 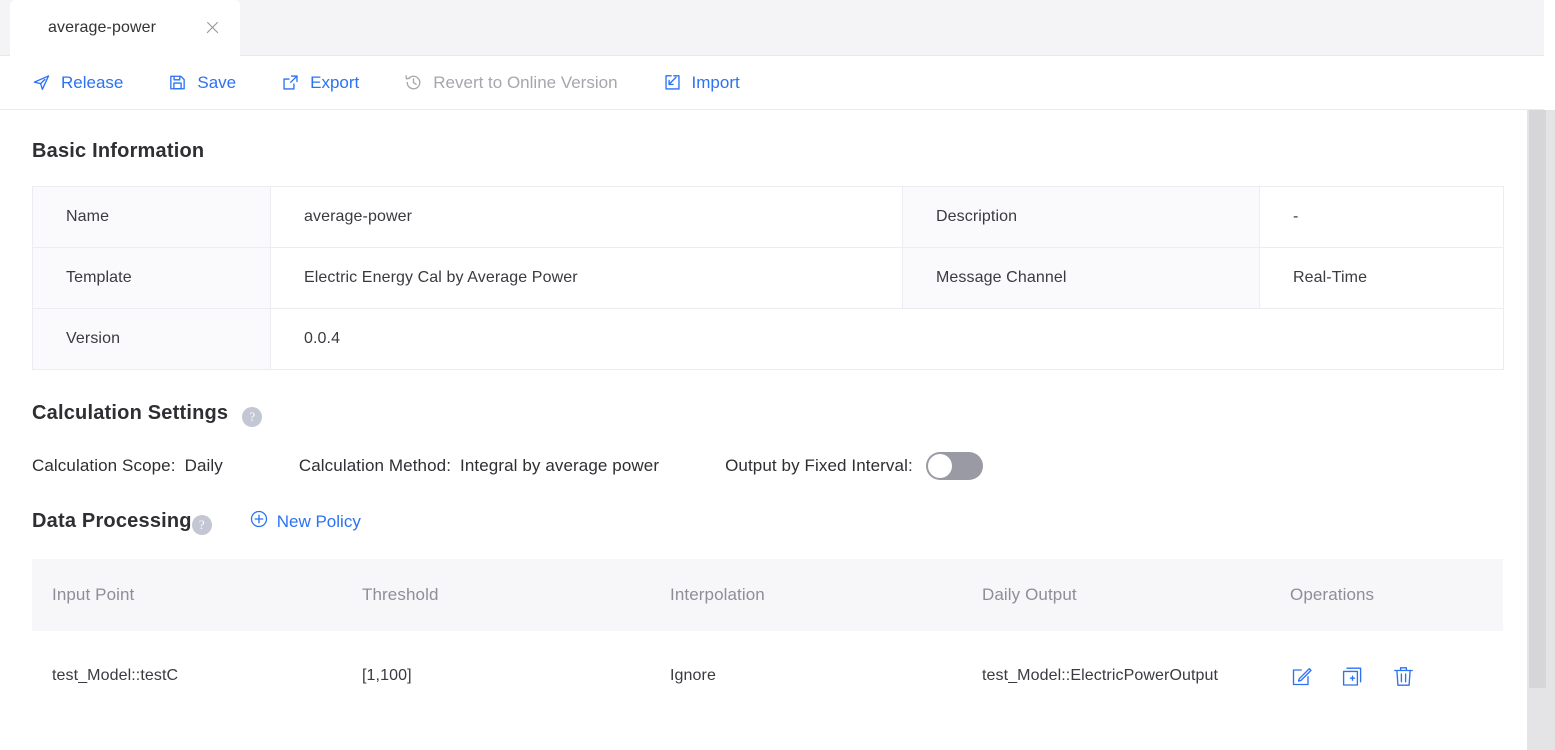 I want to click on template-value: Electric Energy Cal by Average Power, so click(x=586, y=278).